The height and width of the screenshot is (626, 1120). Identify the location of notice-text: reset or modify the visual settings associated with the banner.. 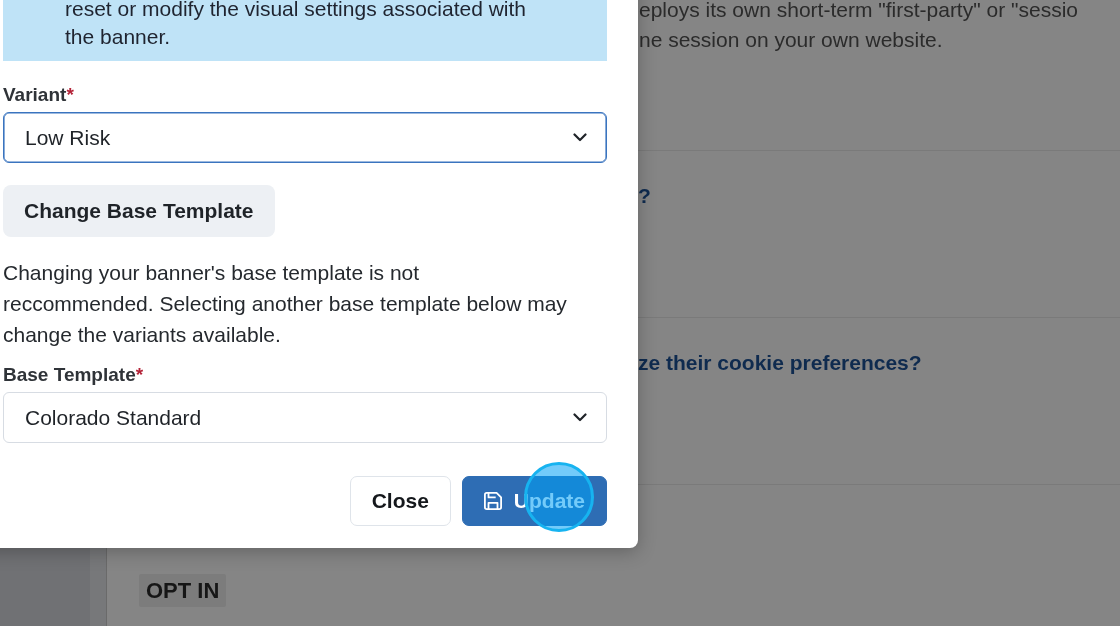
(296, 25).